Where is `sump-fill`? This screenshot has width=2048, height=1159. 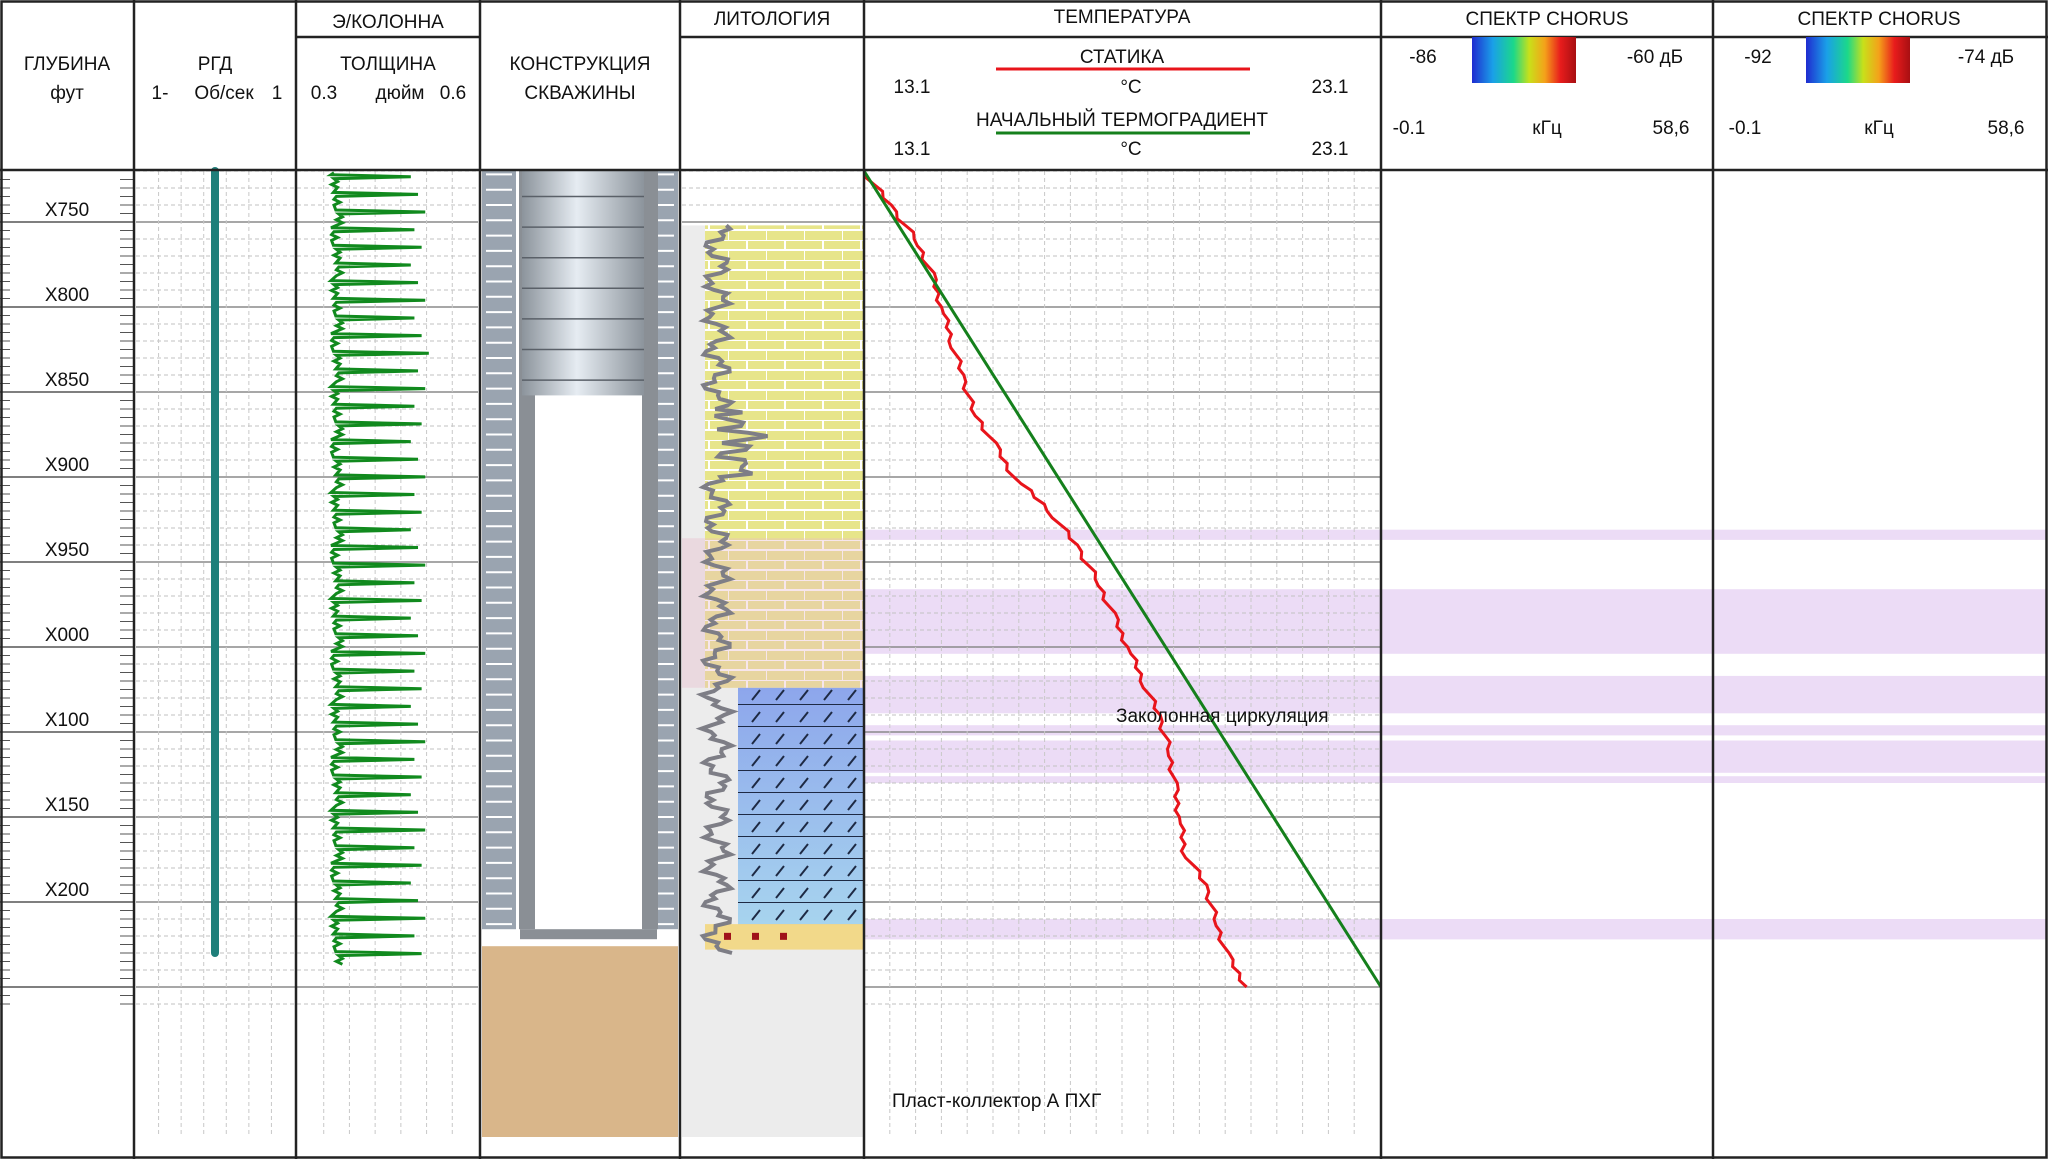 sump-fill is located at coordinates (580, 1041).